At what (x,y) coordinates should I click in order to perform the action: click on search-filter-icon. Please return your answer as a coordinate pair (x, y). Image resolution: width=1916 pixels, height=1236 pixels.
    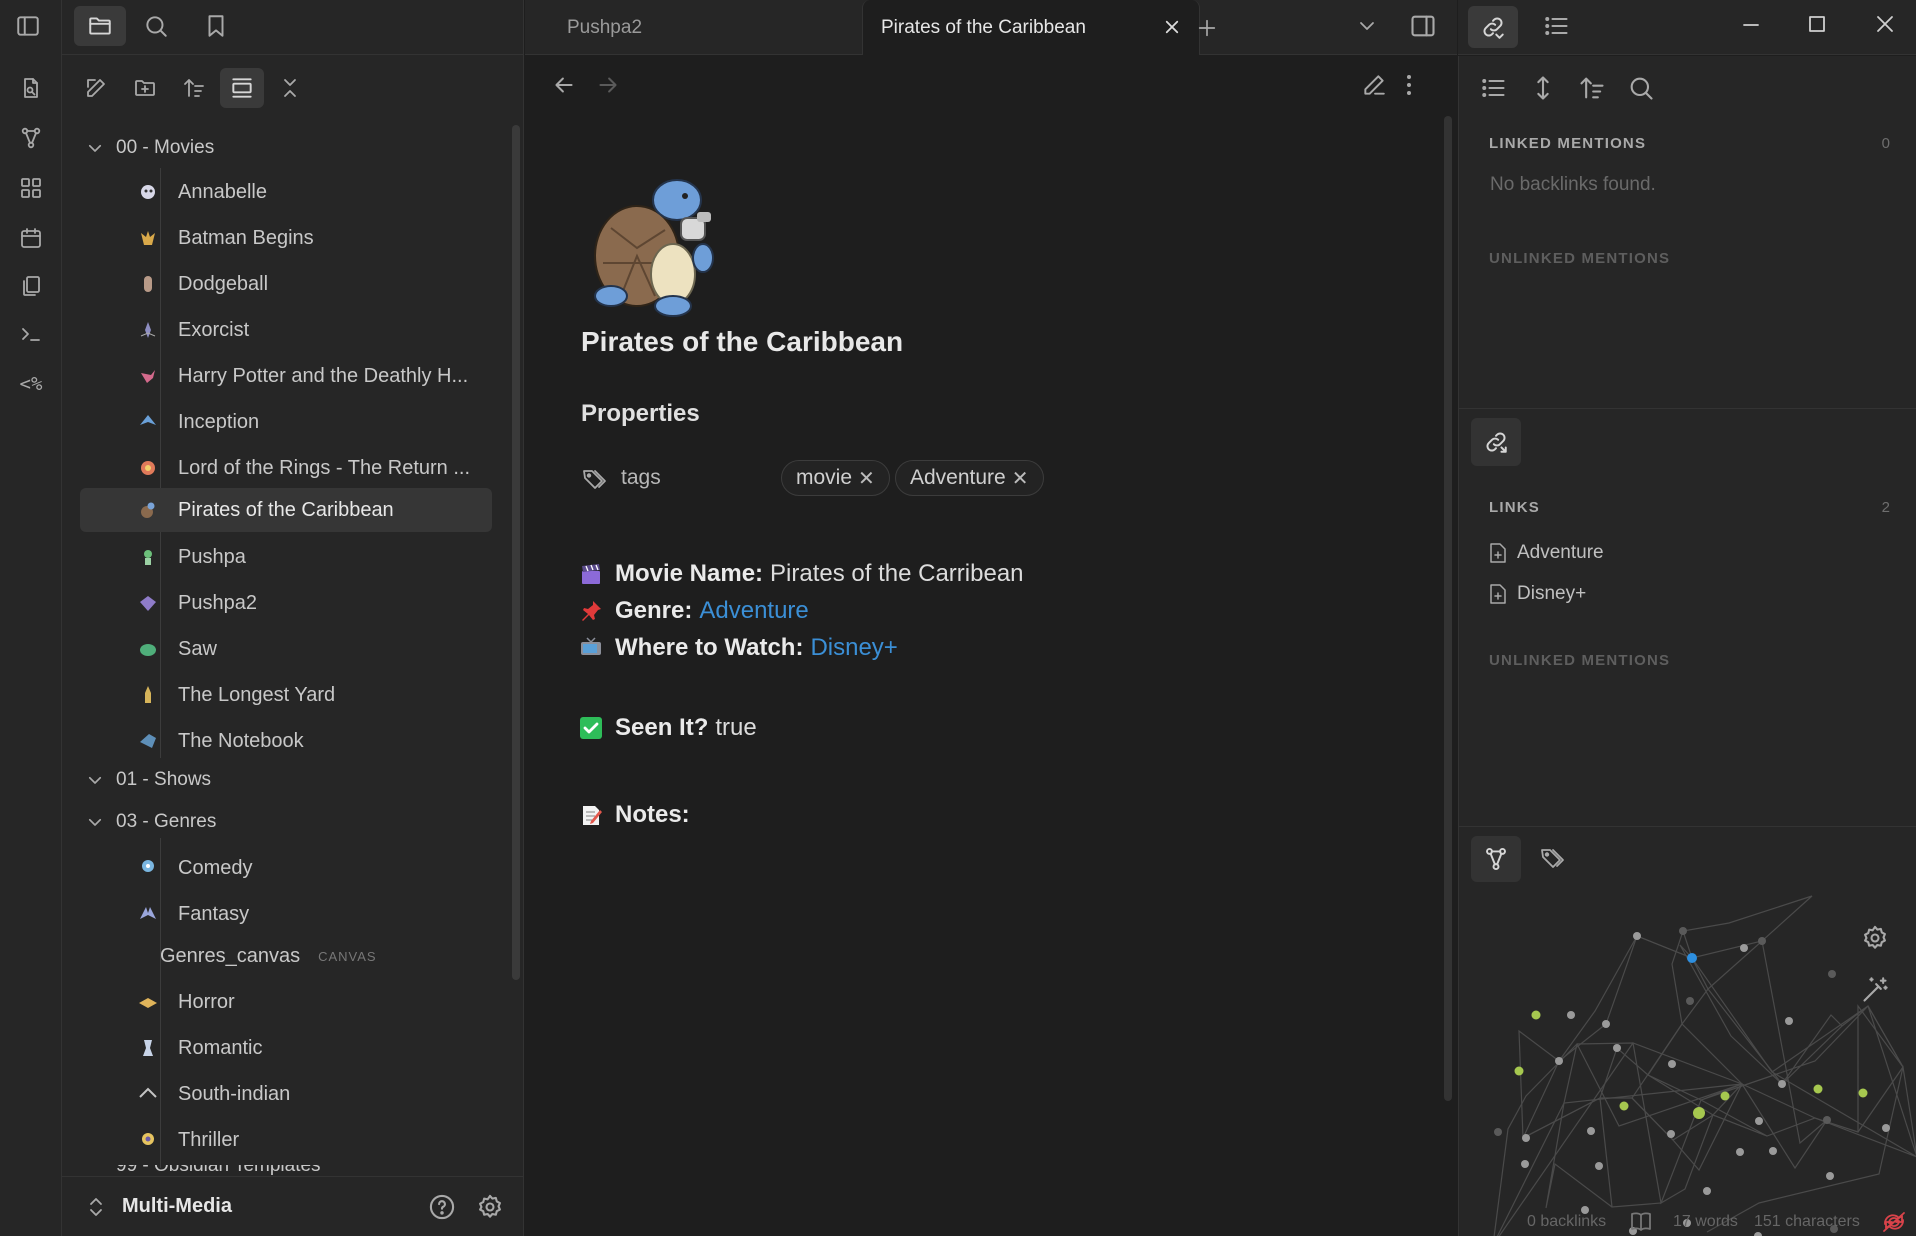
    Looking at the image, I should click on (1641, 88).